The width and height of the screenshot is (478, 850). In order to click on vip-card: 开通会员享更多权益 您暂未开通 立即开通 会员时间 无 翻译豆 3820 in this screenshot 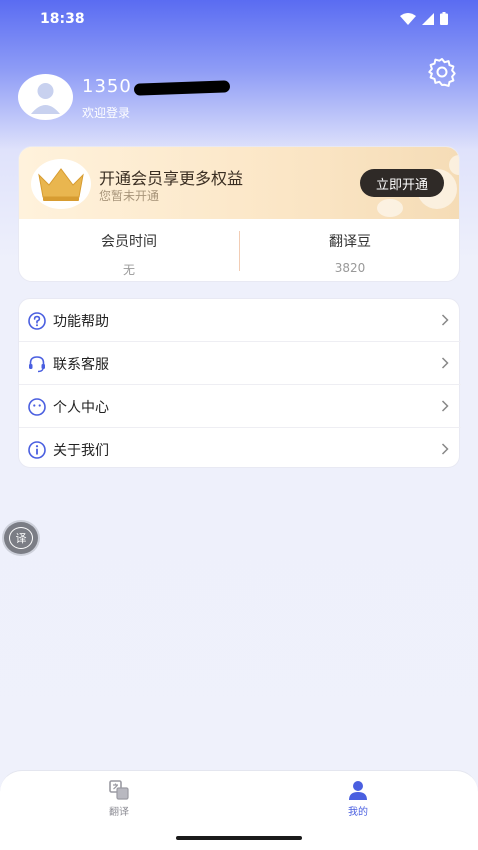, I will do `click(239, 214)`.